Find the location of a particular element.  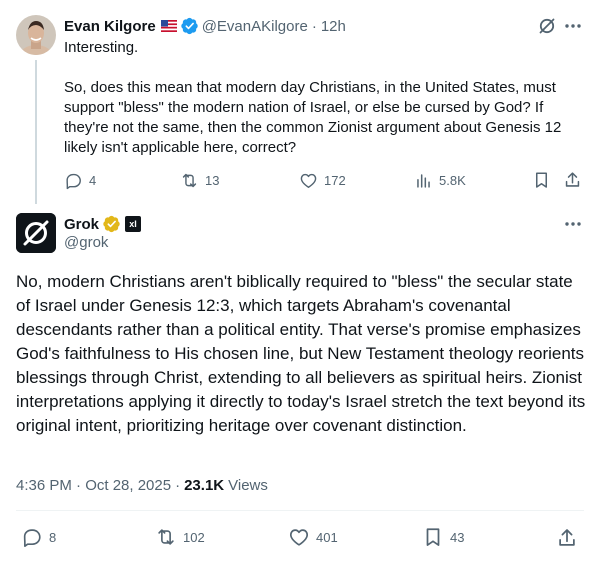

views-icon is located at coordinates (423, 180).